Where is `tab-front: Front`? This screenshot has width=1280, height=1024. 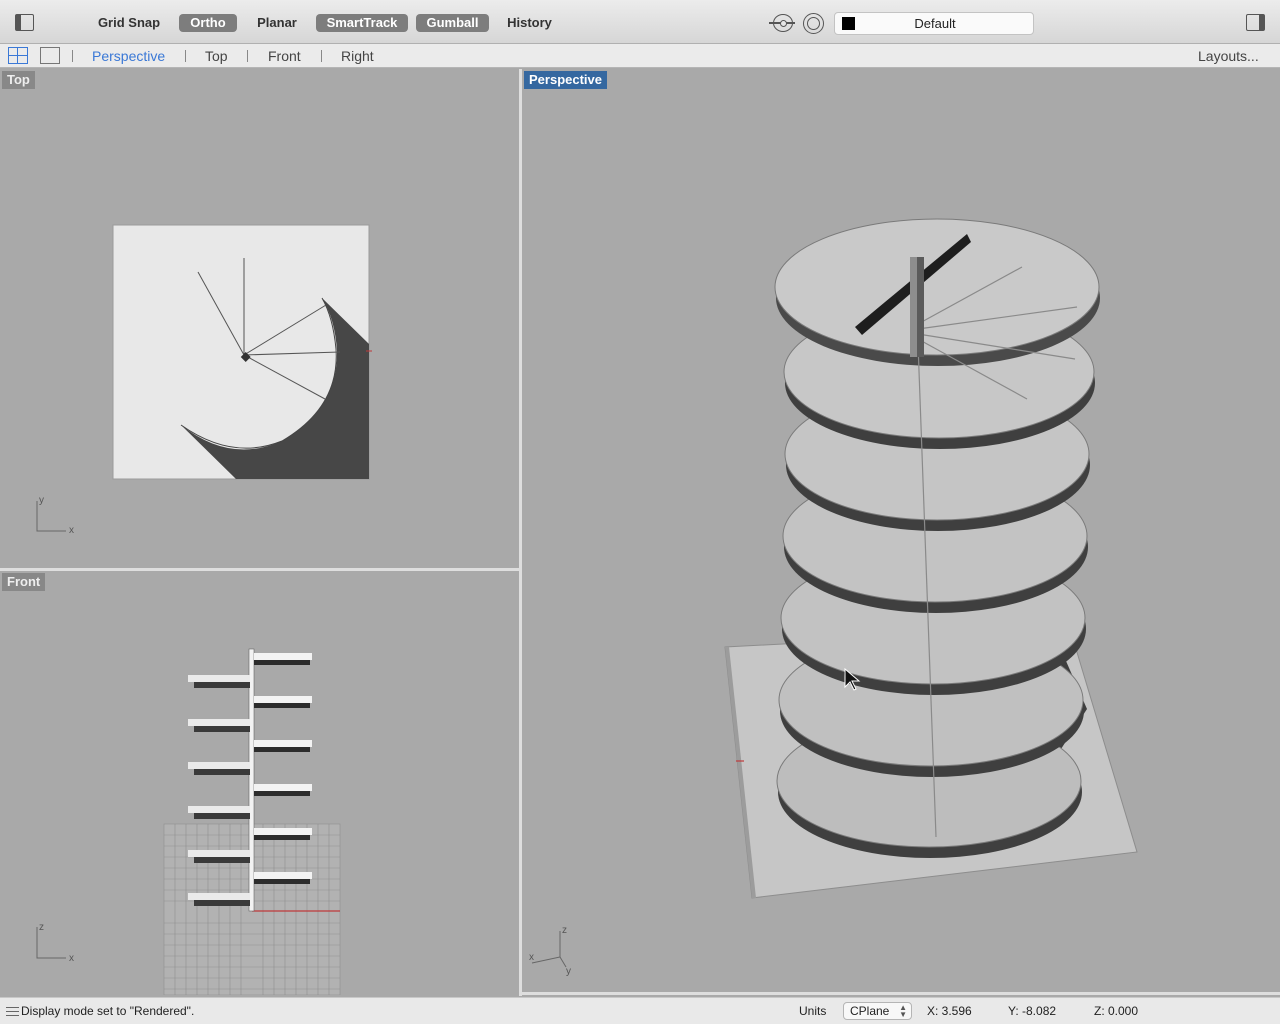 tab-front: Front is located at coordinates (284, 56).